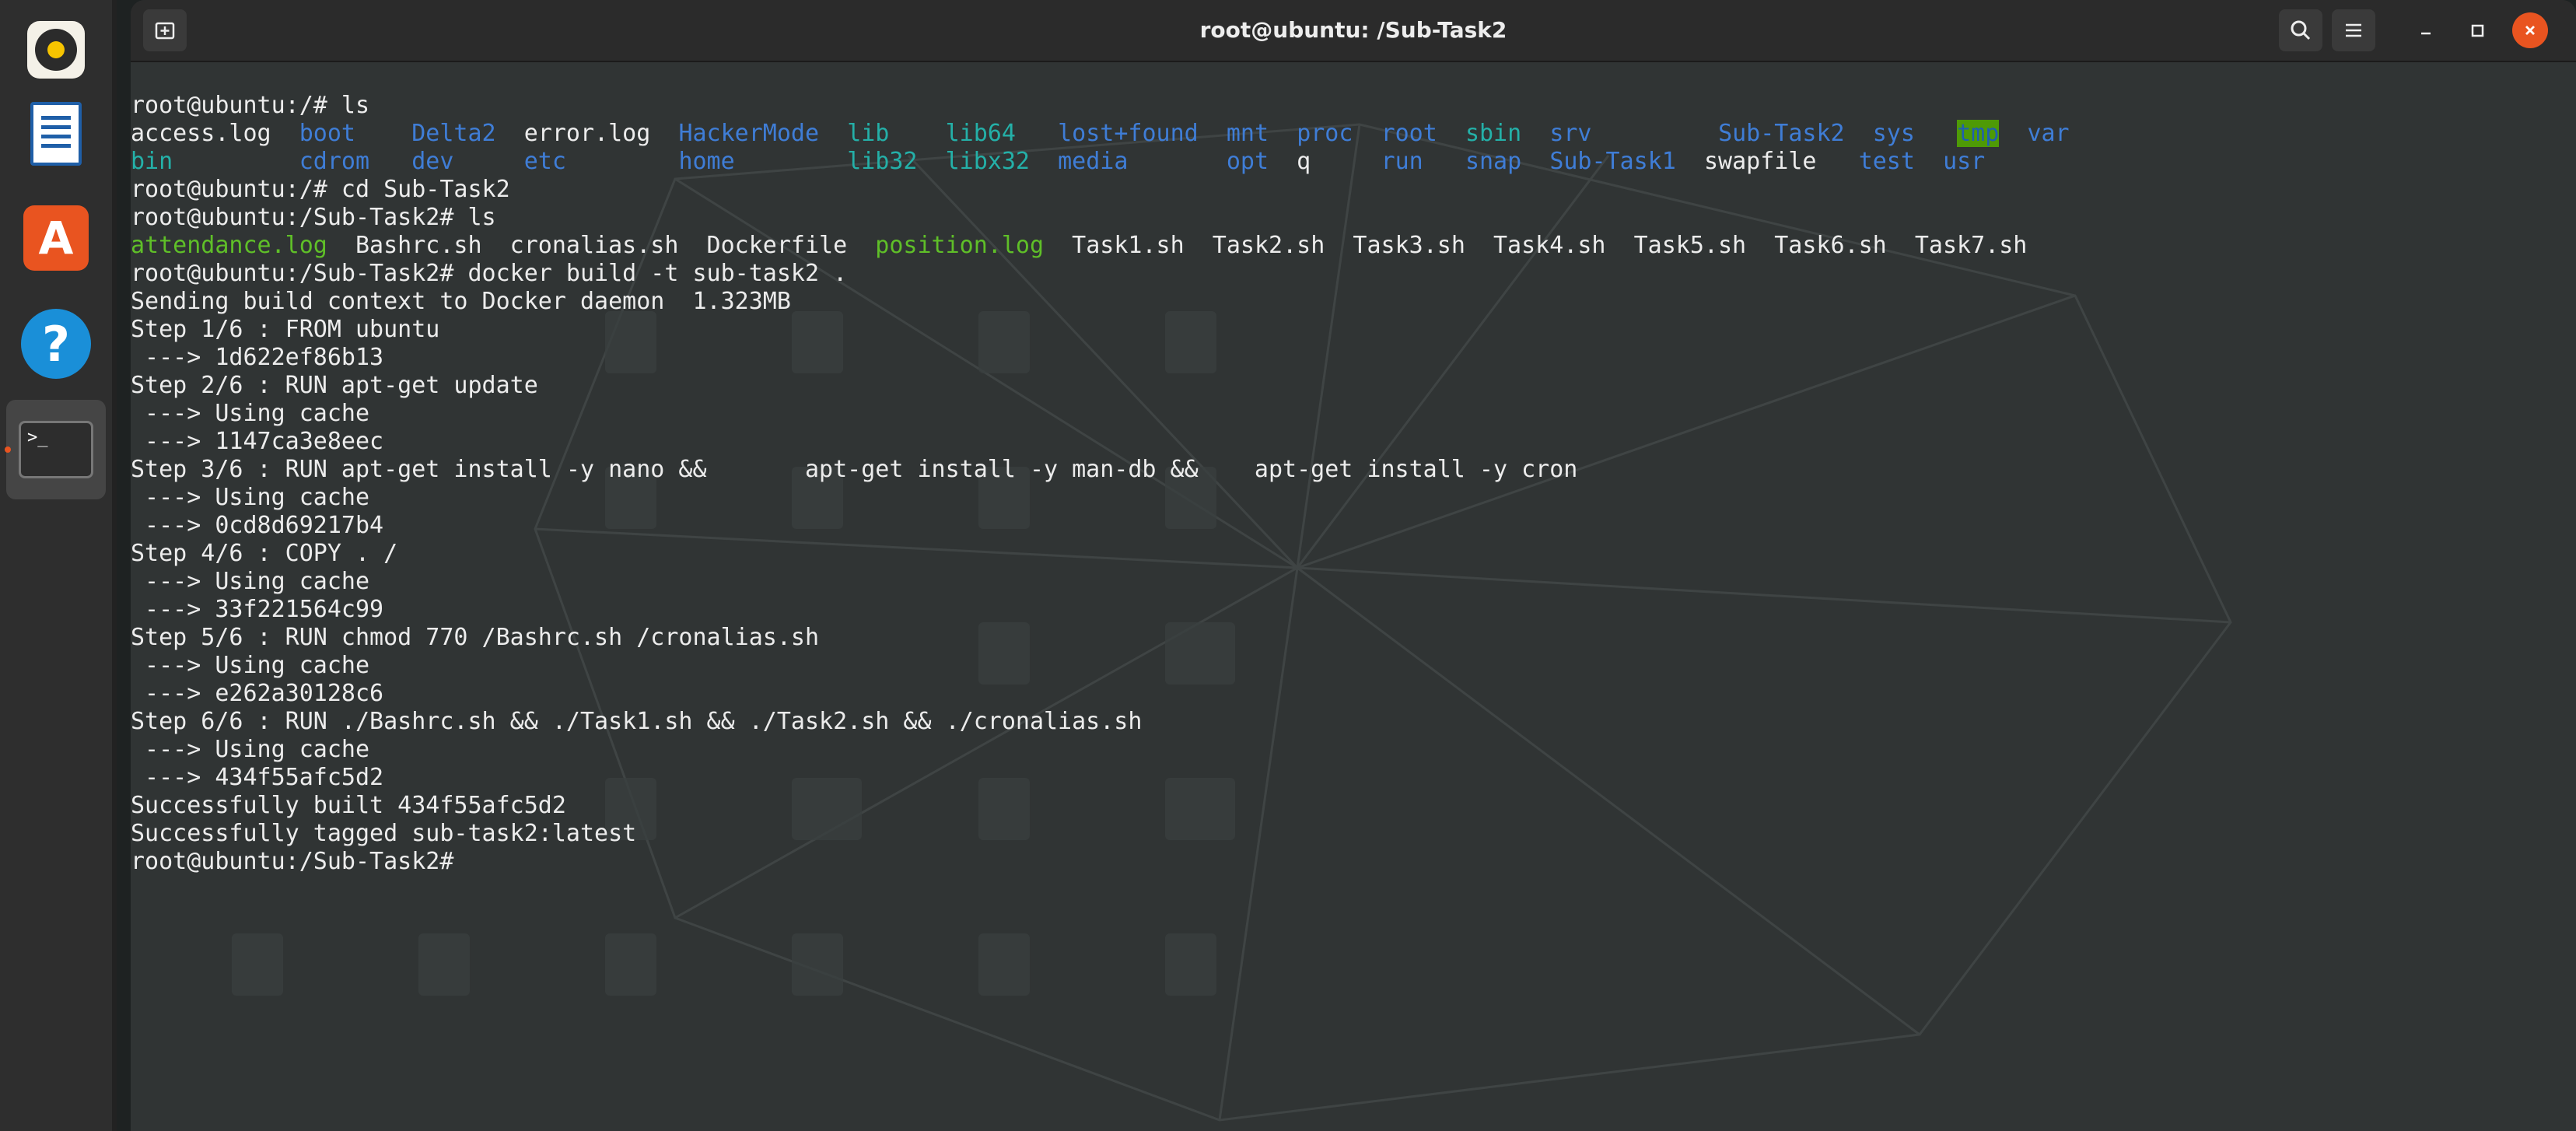 The image size is (2576, 1131). I want to click on music-disc-icon, so click(56, 50).